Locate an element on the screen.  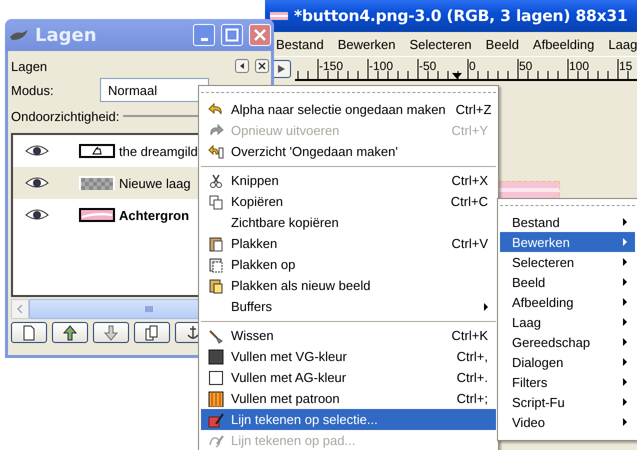
minimize-icon is located at coordinates (204, 39).